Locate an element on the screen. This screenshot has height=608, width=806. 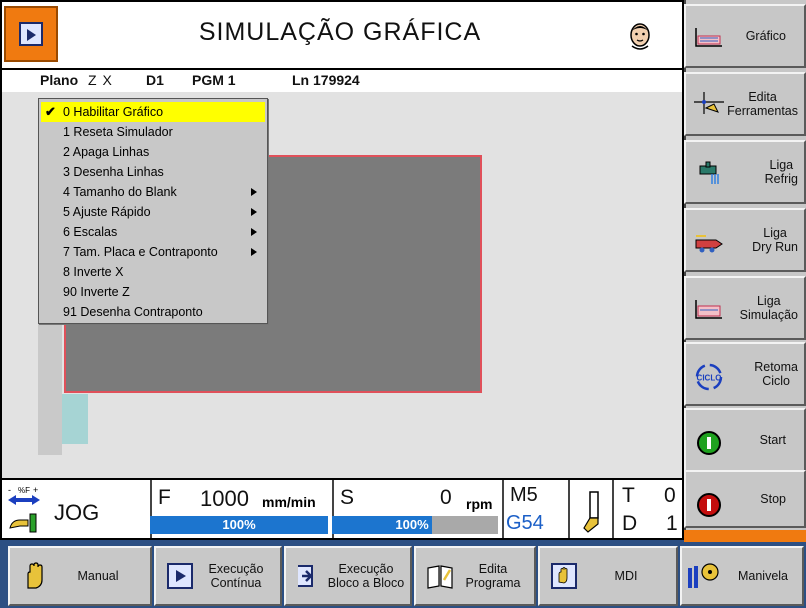
softkey-label: Stop is located at coordinates (773, 499).